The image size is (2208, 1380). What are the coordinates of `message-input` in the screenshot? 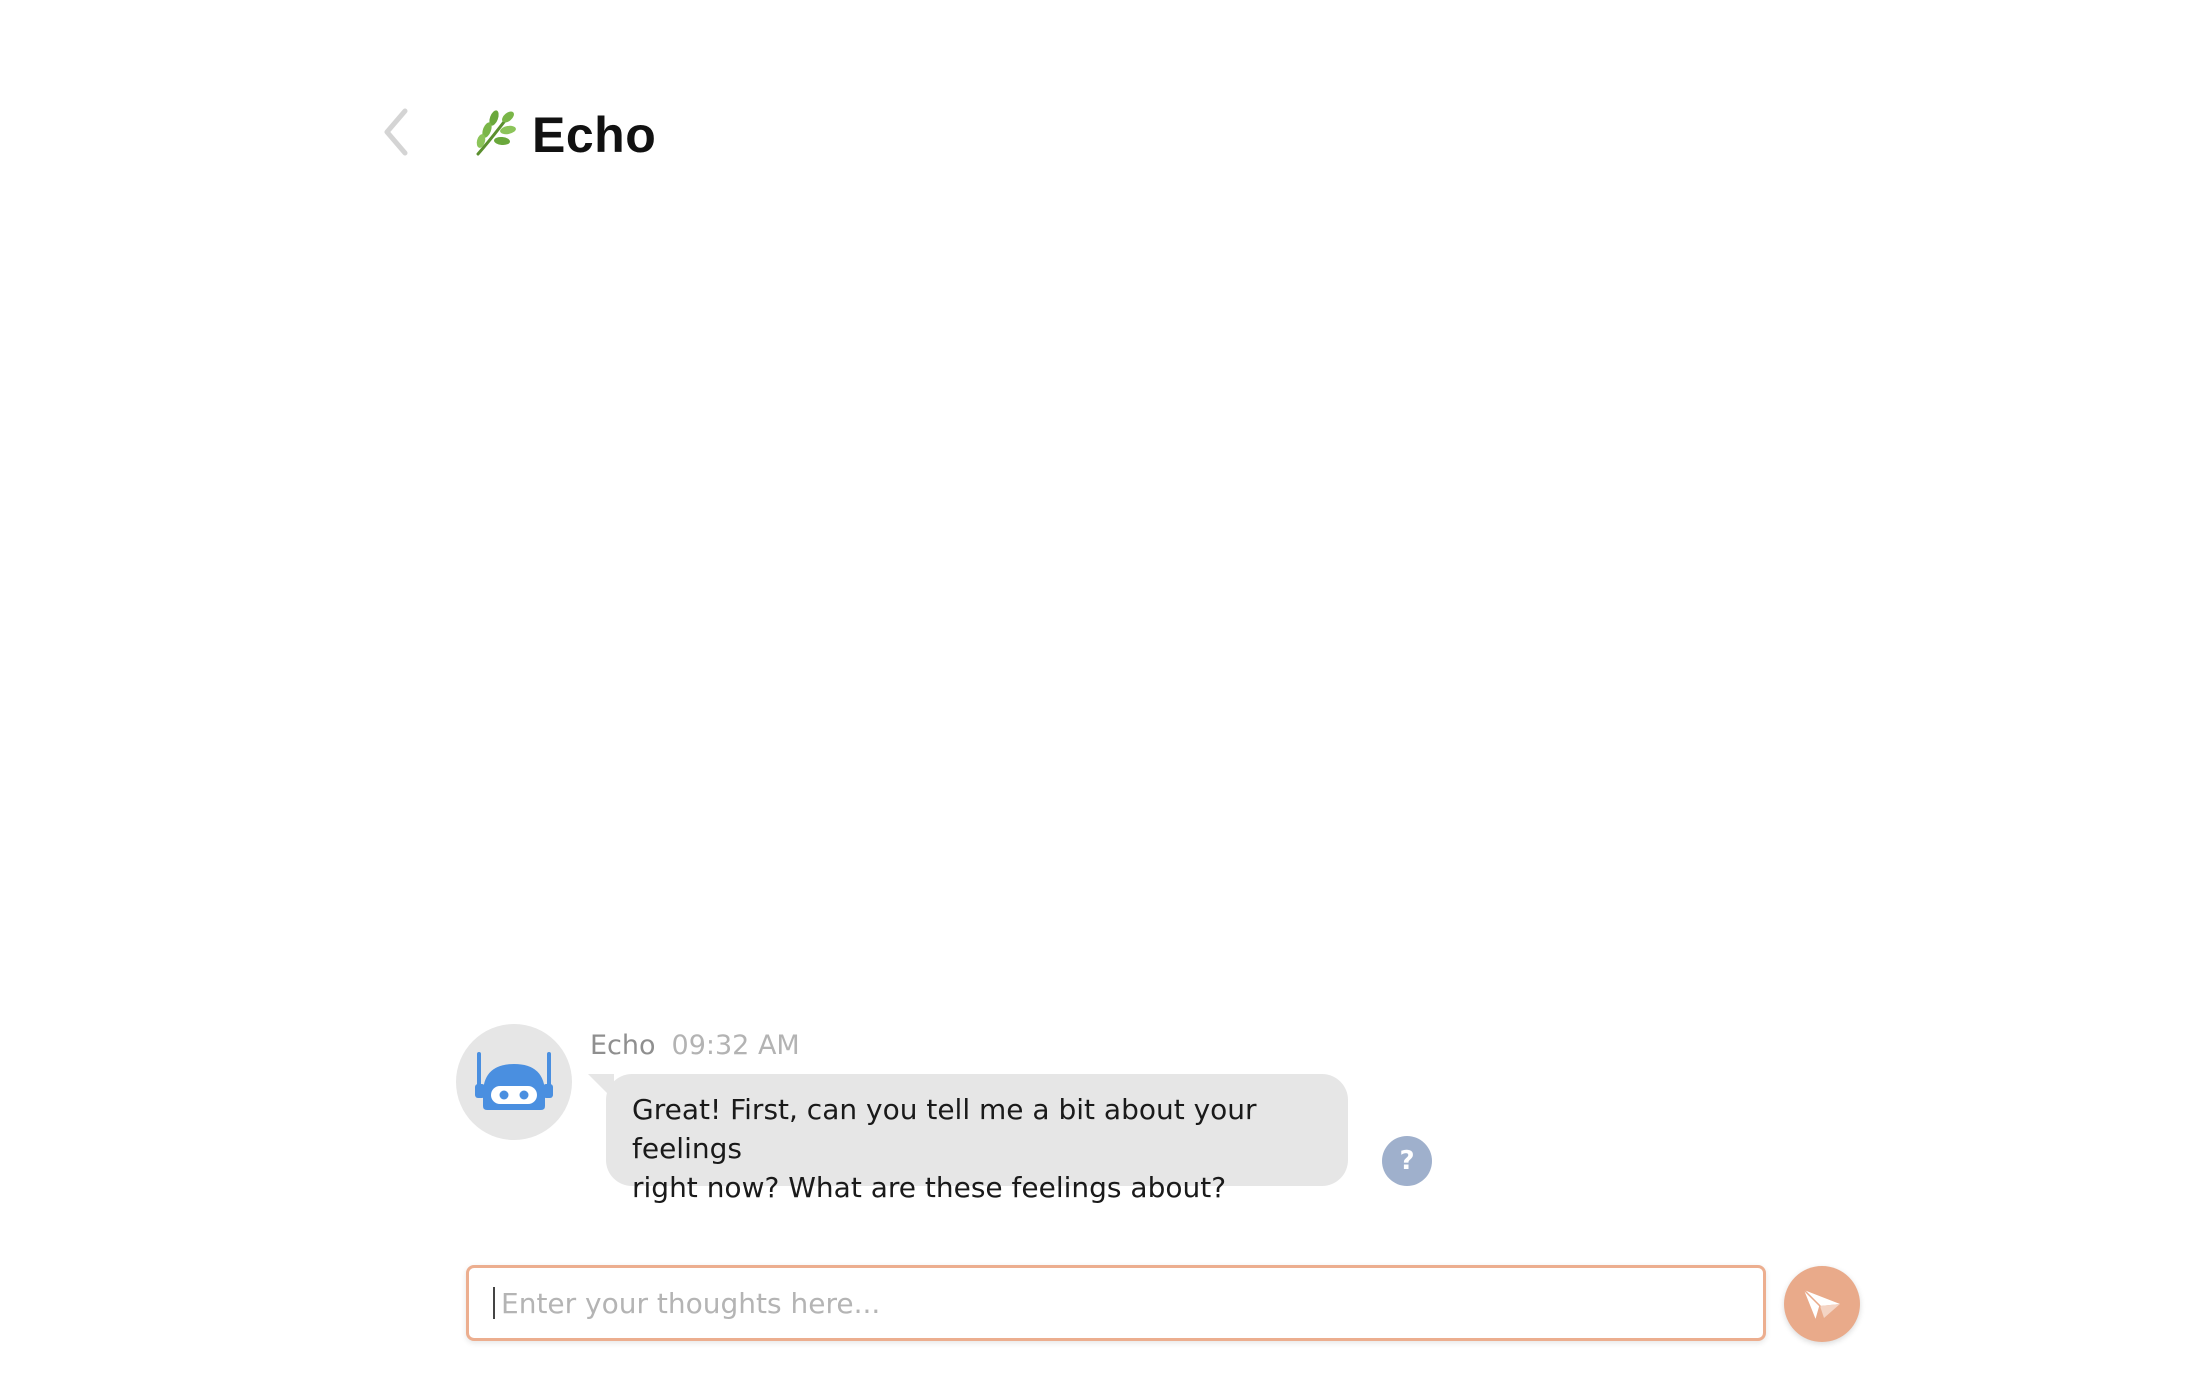 It's located at (1101, 1303).